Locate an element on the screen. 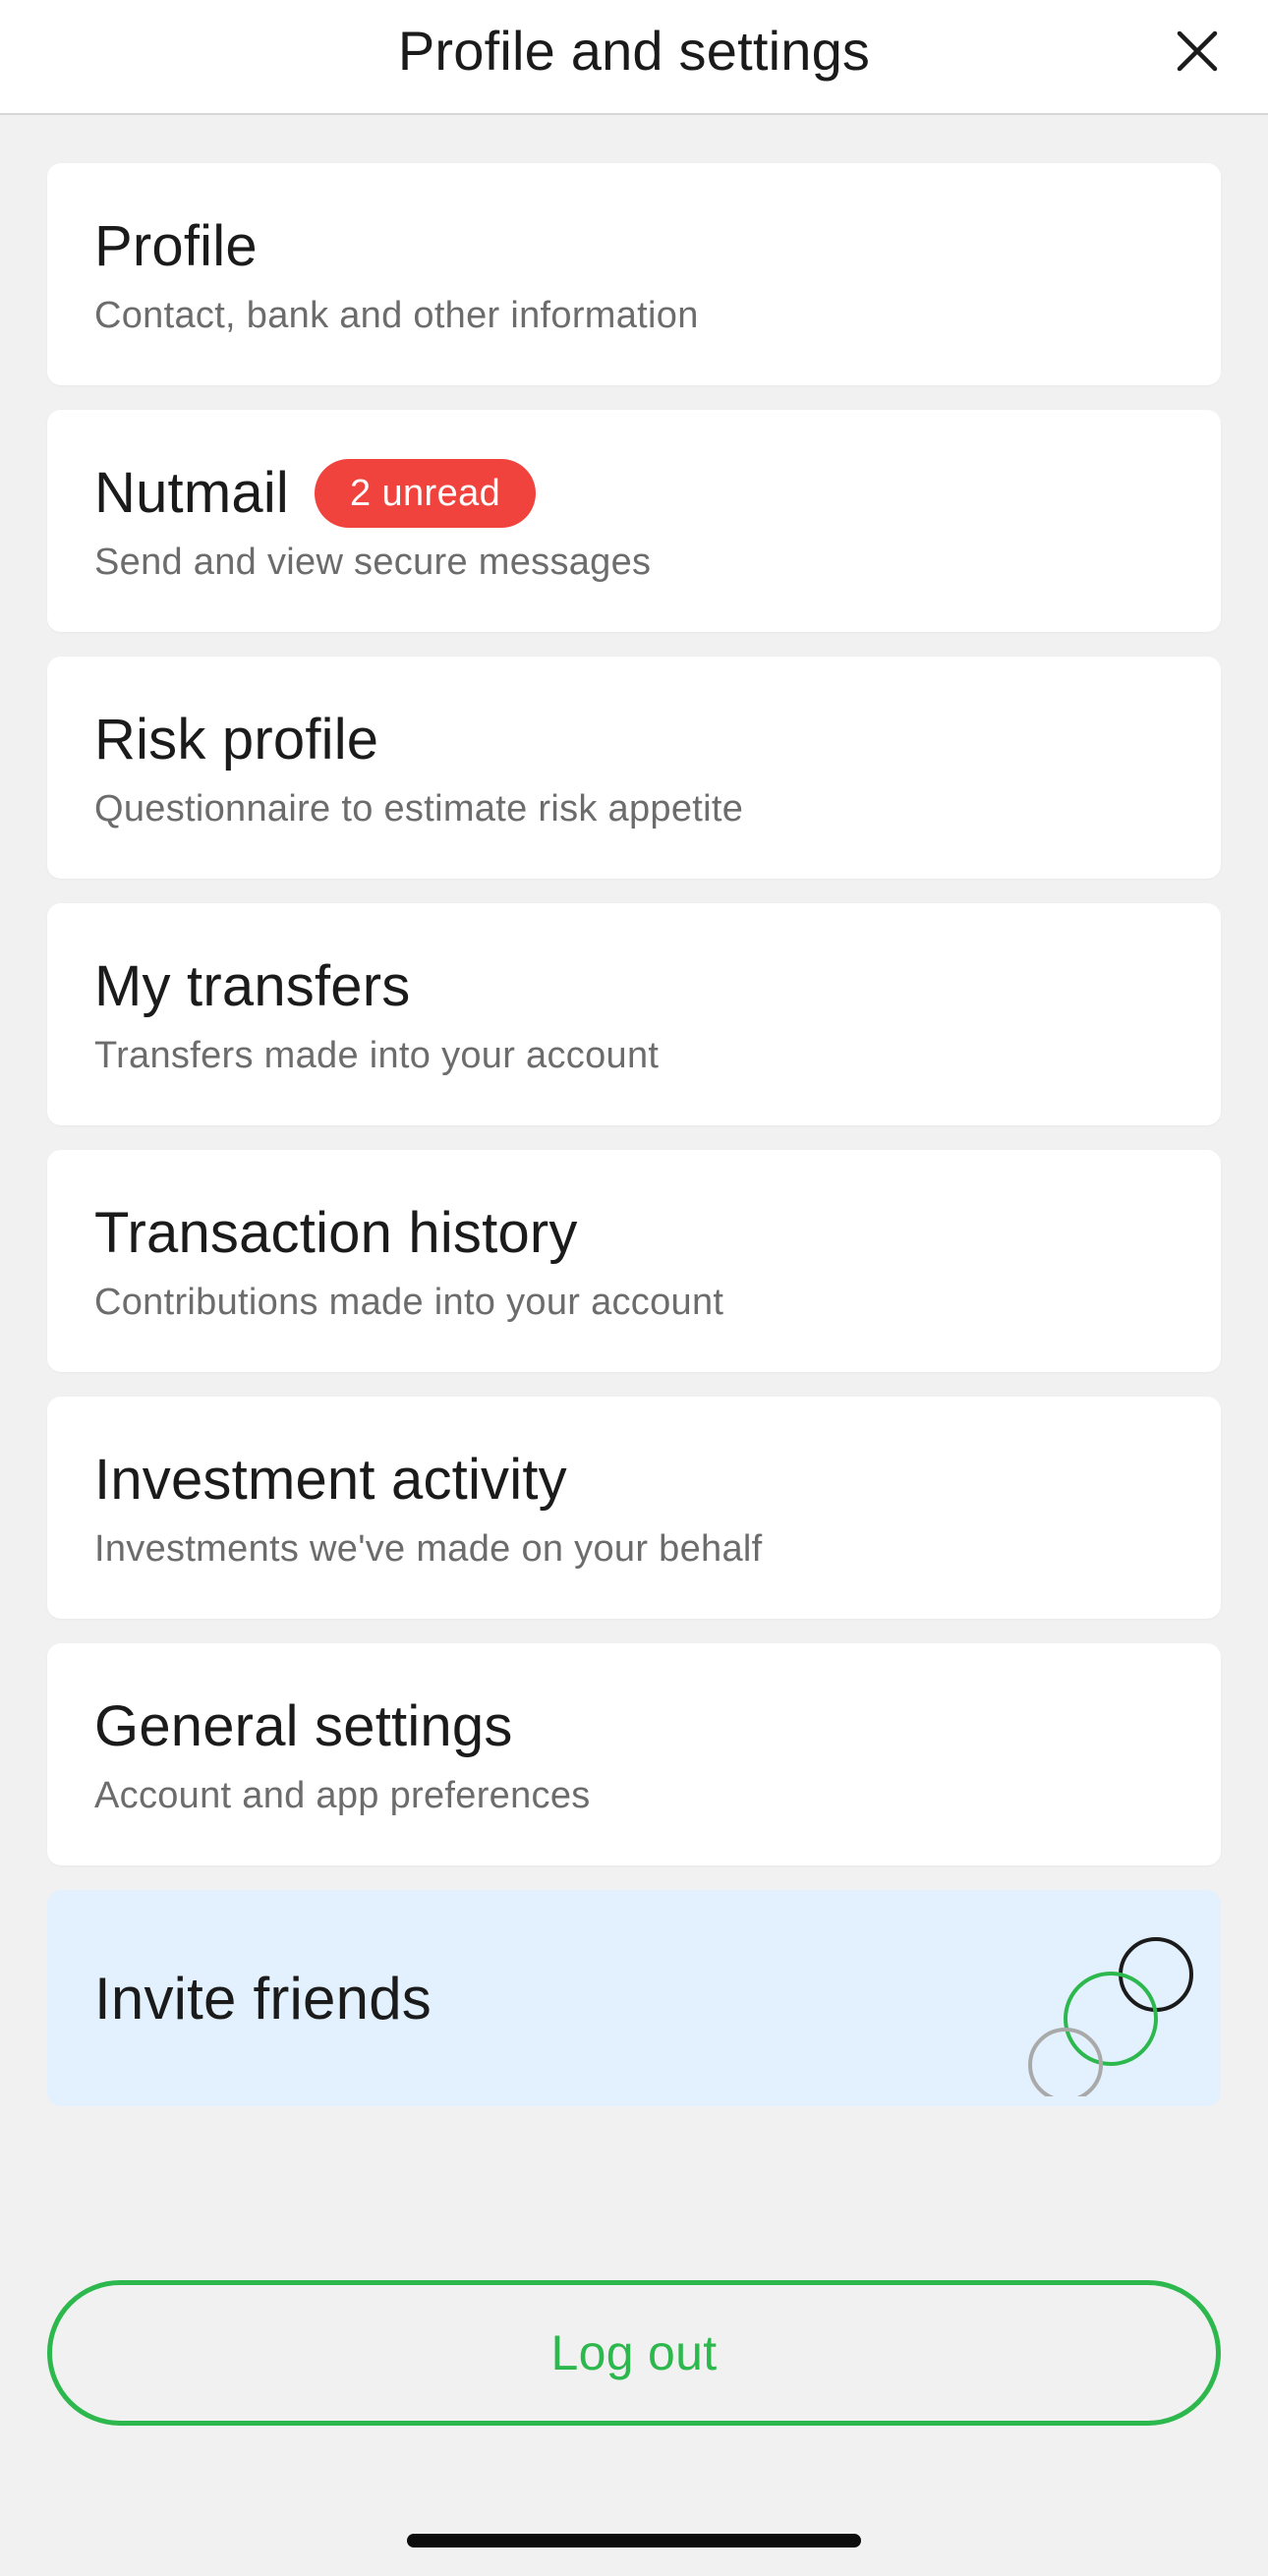 This screenshot has height=2576, width=1268. top-bar: Profile and settings is located at coordinates (634, 58).